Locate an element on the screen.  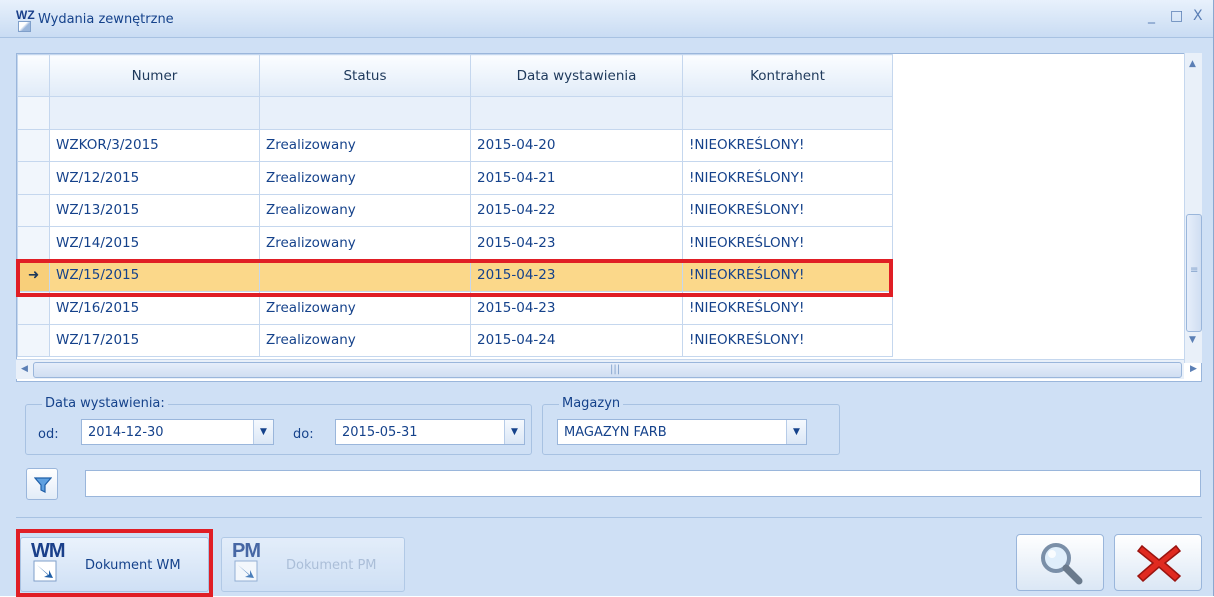
cancel-button is located at coordinates (1158, 562).